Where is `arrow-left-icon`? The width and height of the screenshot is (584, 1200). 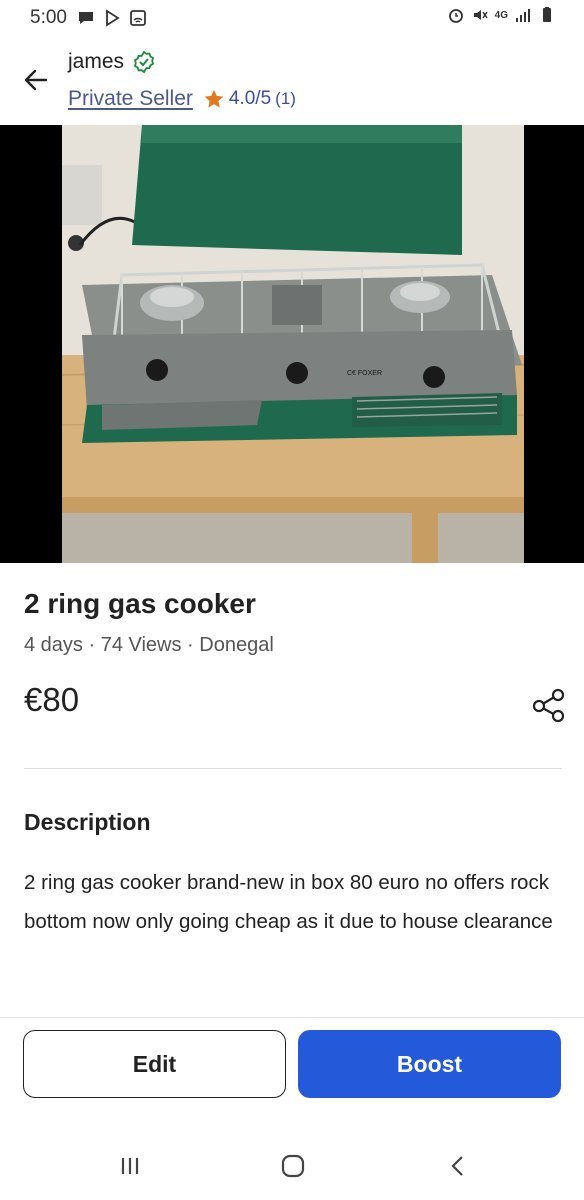
arrow-left-icon is located at coordinates (36, 80).